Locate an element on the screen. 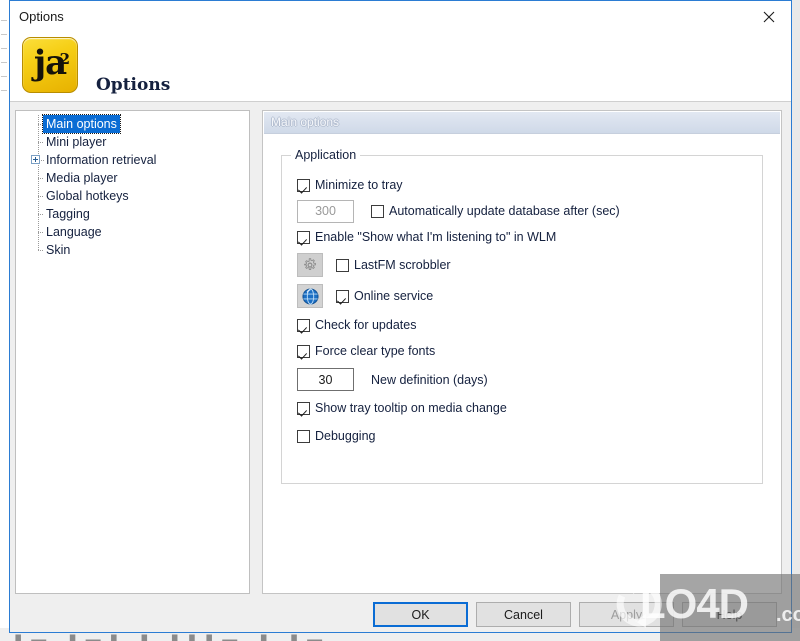  gear-icon is located at coordinates (310, 264).